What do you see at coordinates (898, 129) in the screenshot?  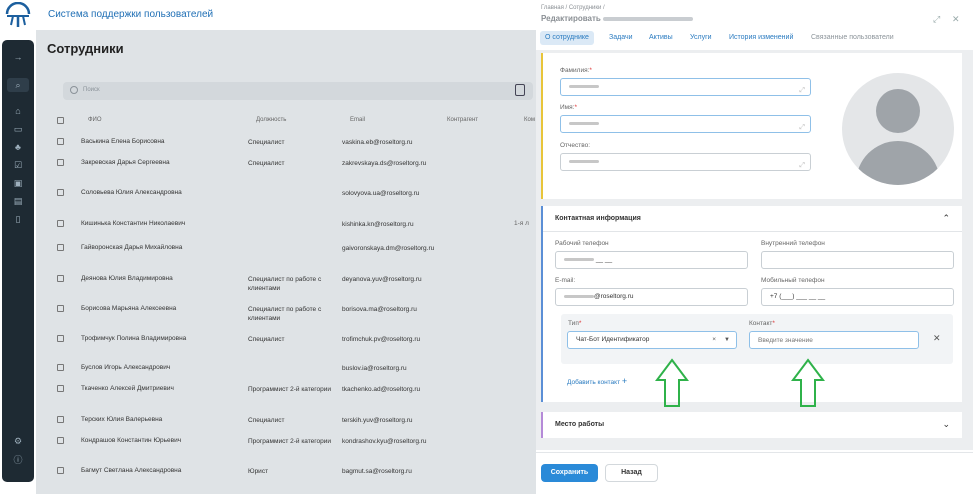 I see `avatar` at bounding box center [898, 129].